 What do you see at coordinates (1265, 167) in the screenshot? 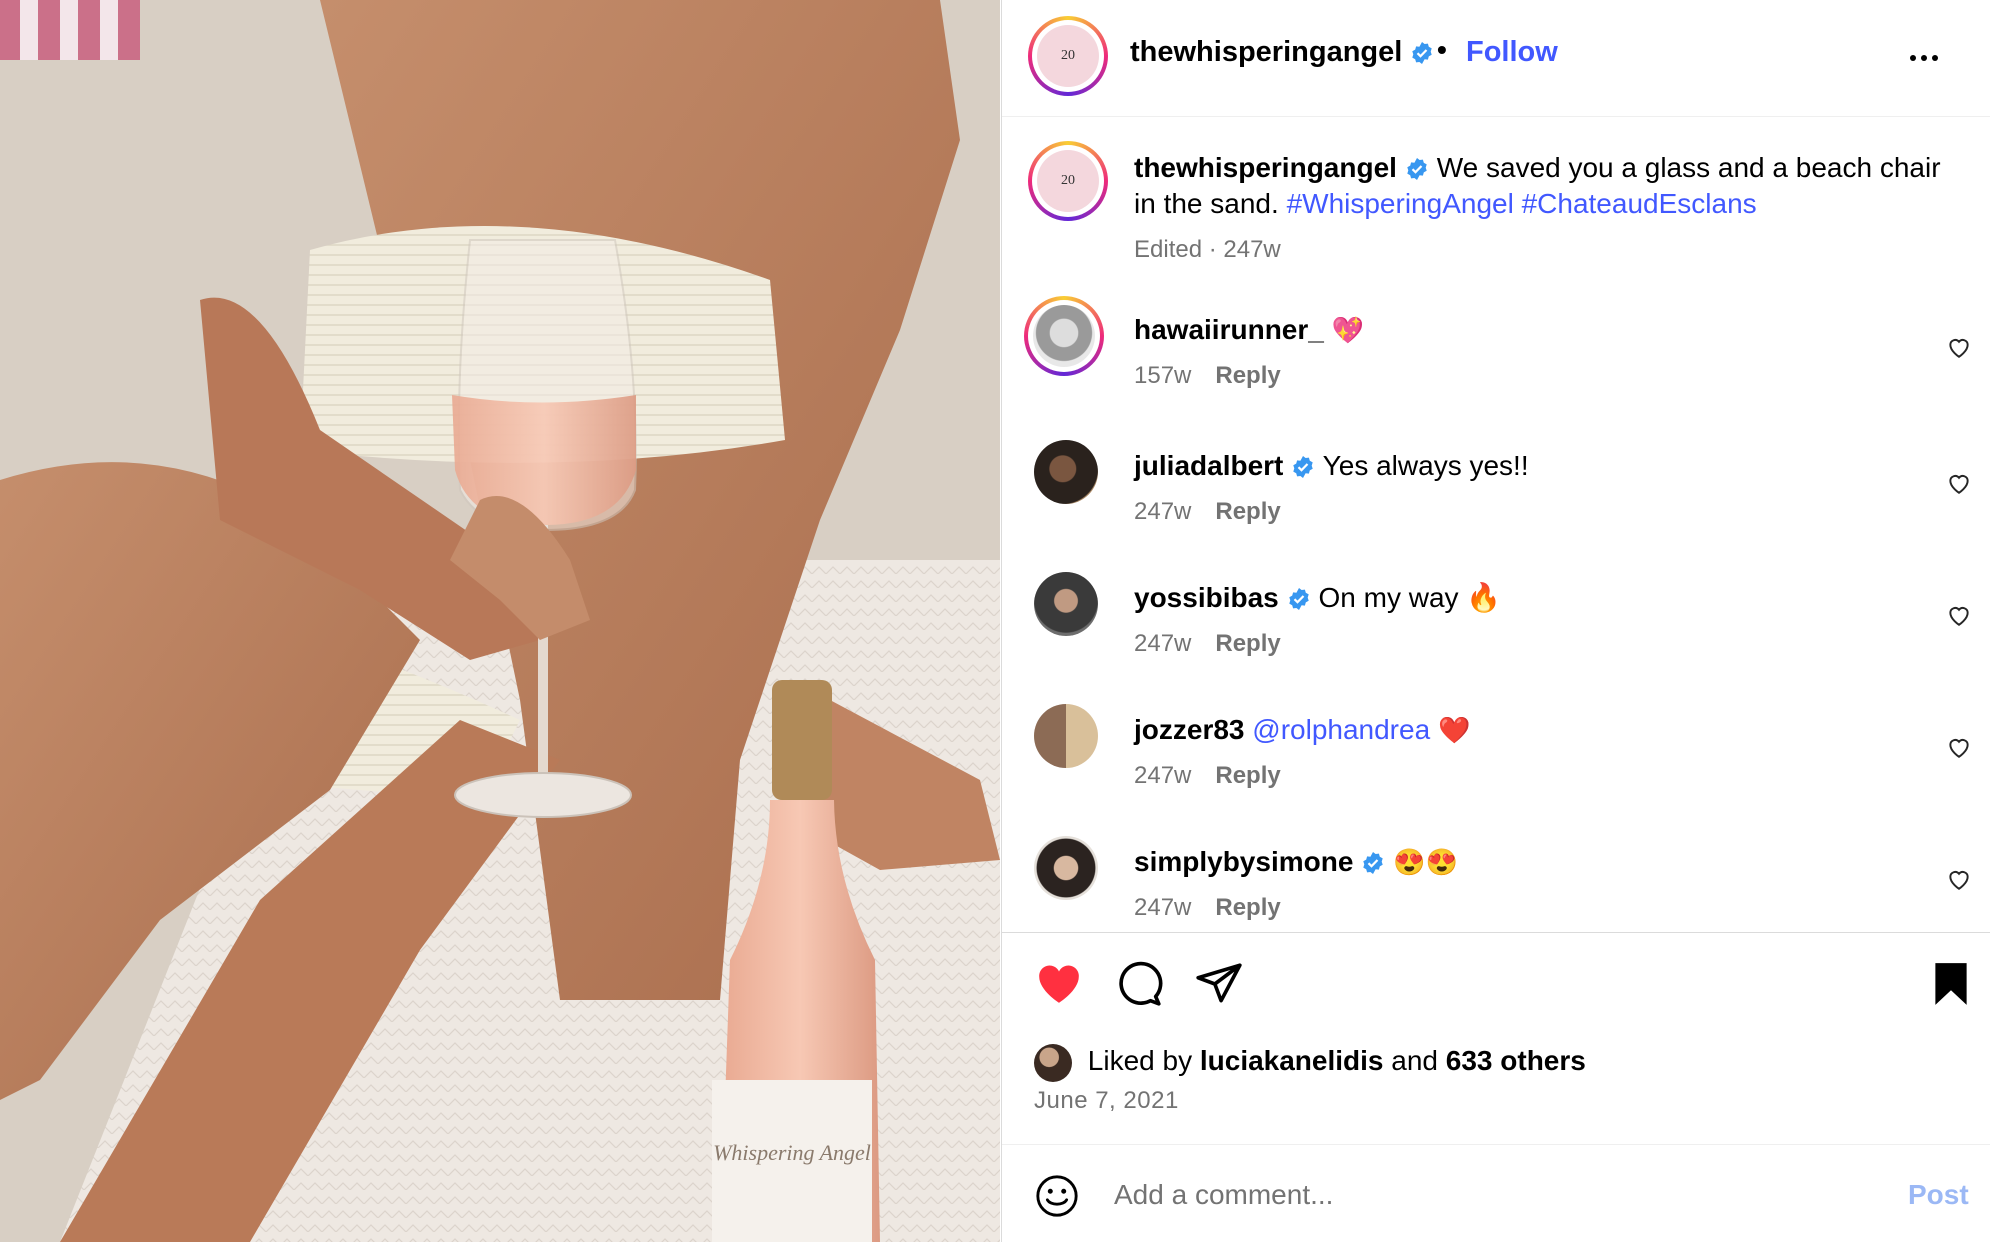
I see `caption-username: thewhisperingangel` at bounding box center [1265, 167].